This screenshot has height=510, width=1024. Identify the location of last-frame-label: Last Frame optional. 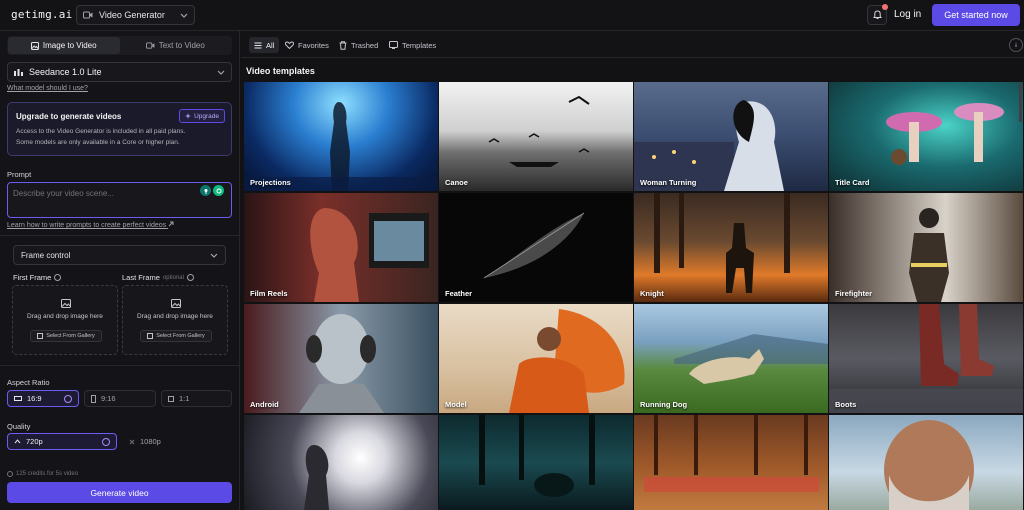
(158, 277).